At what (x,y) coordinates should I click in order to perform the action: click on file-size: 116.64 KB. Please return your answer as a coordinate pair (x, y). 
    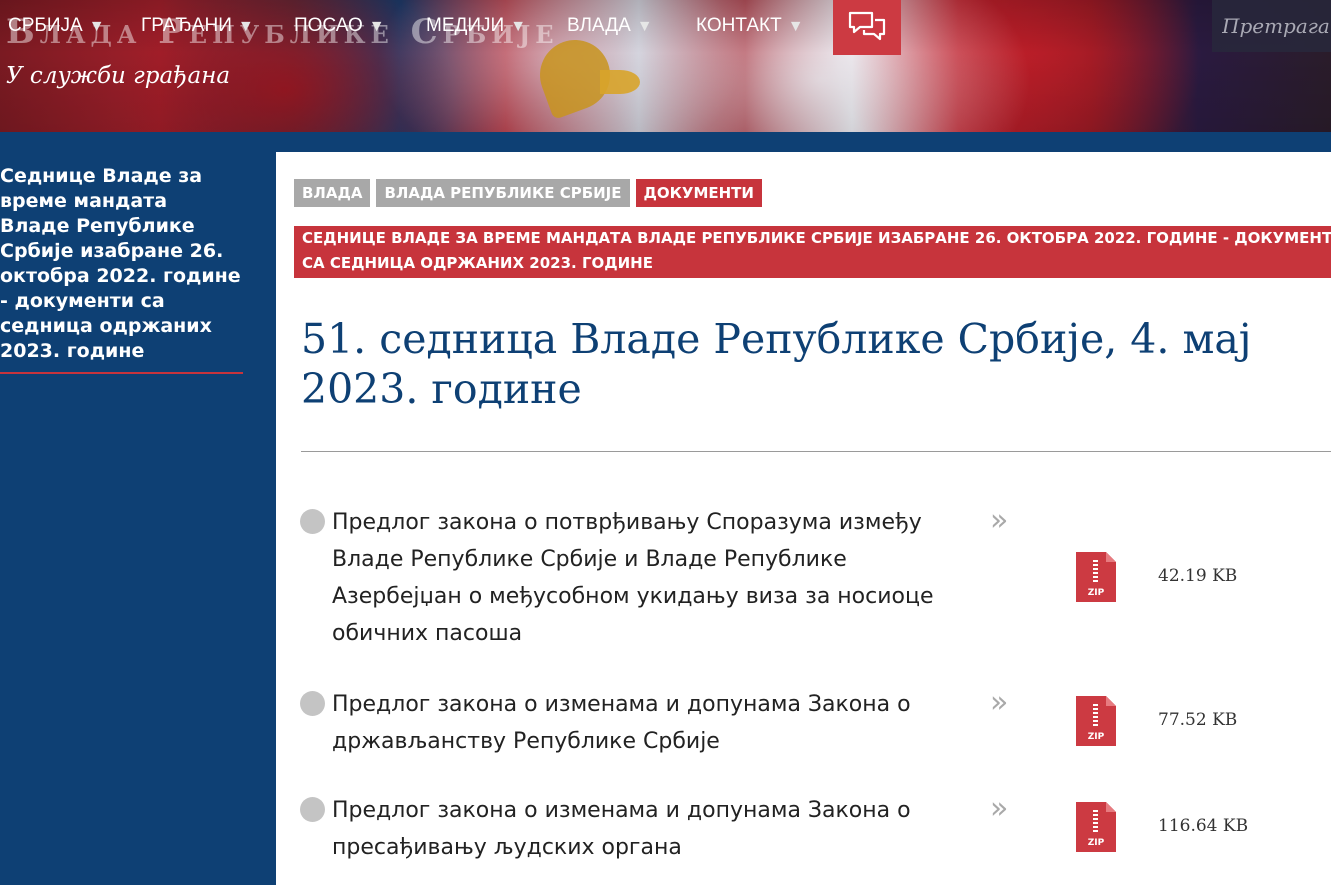
    Looking at the image, I should click on (1203, 826).